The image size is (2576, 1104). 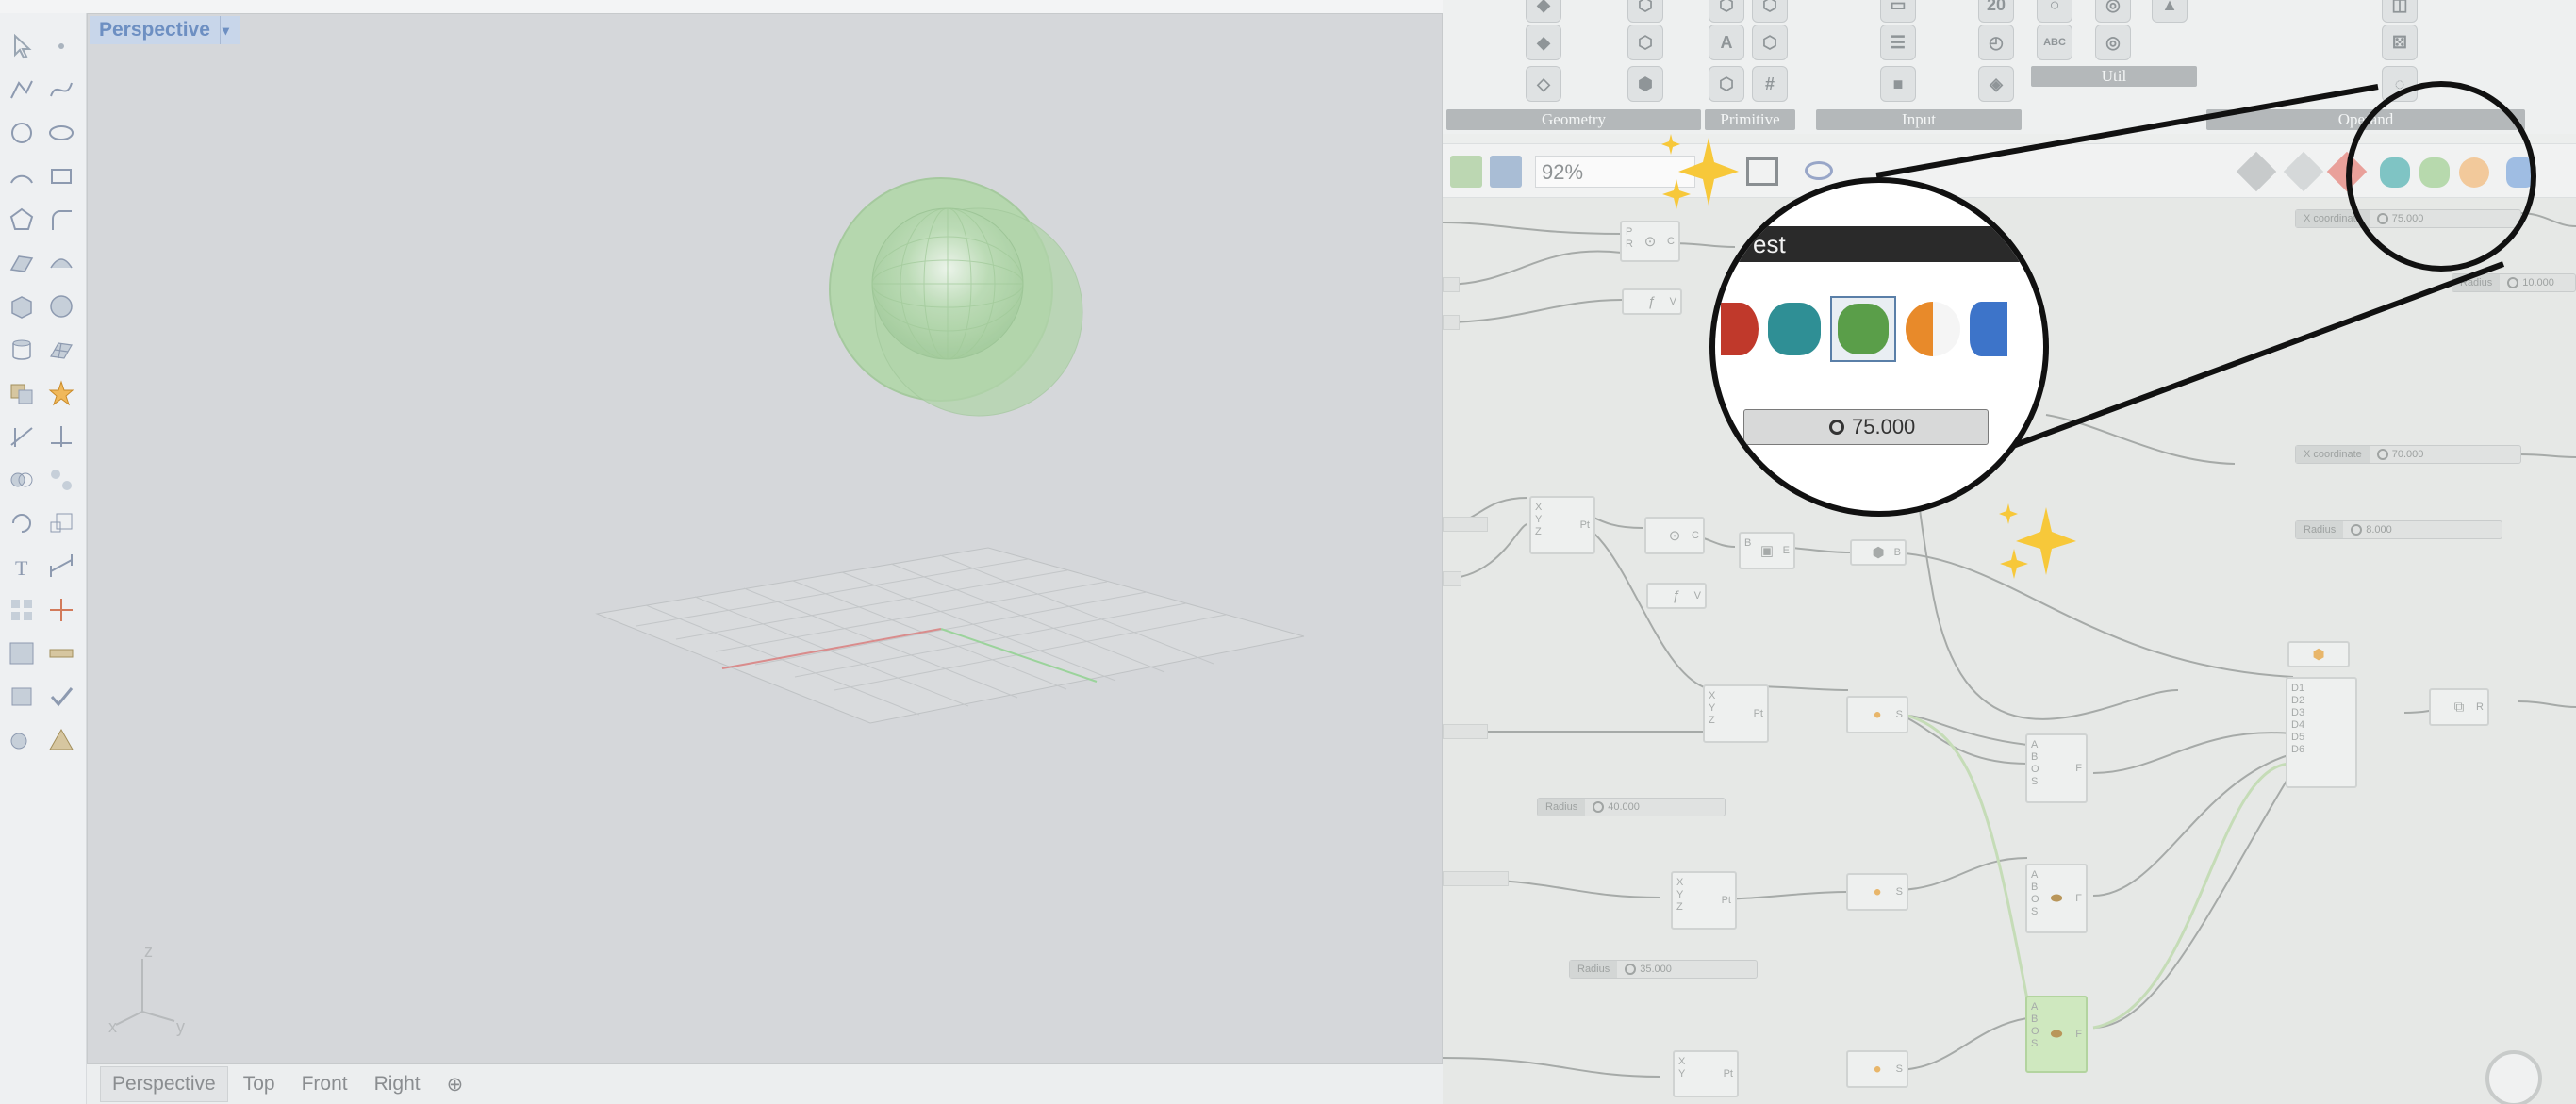 I want to click on magnifier-title: est, so click(x=1879, y=244).